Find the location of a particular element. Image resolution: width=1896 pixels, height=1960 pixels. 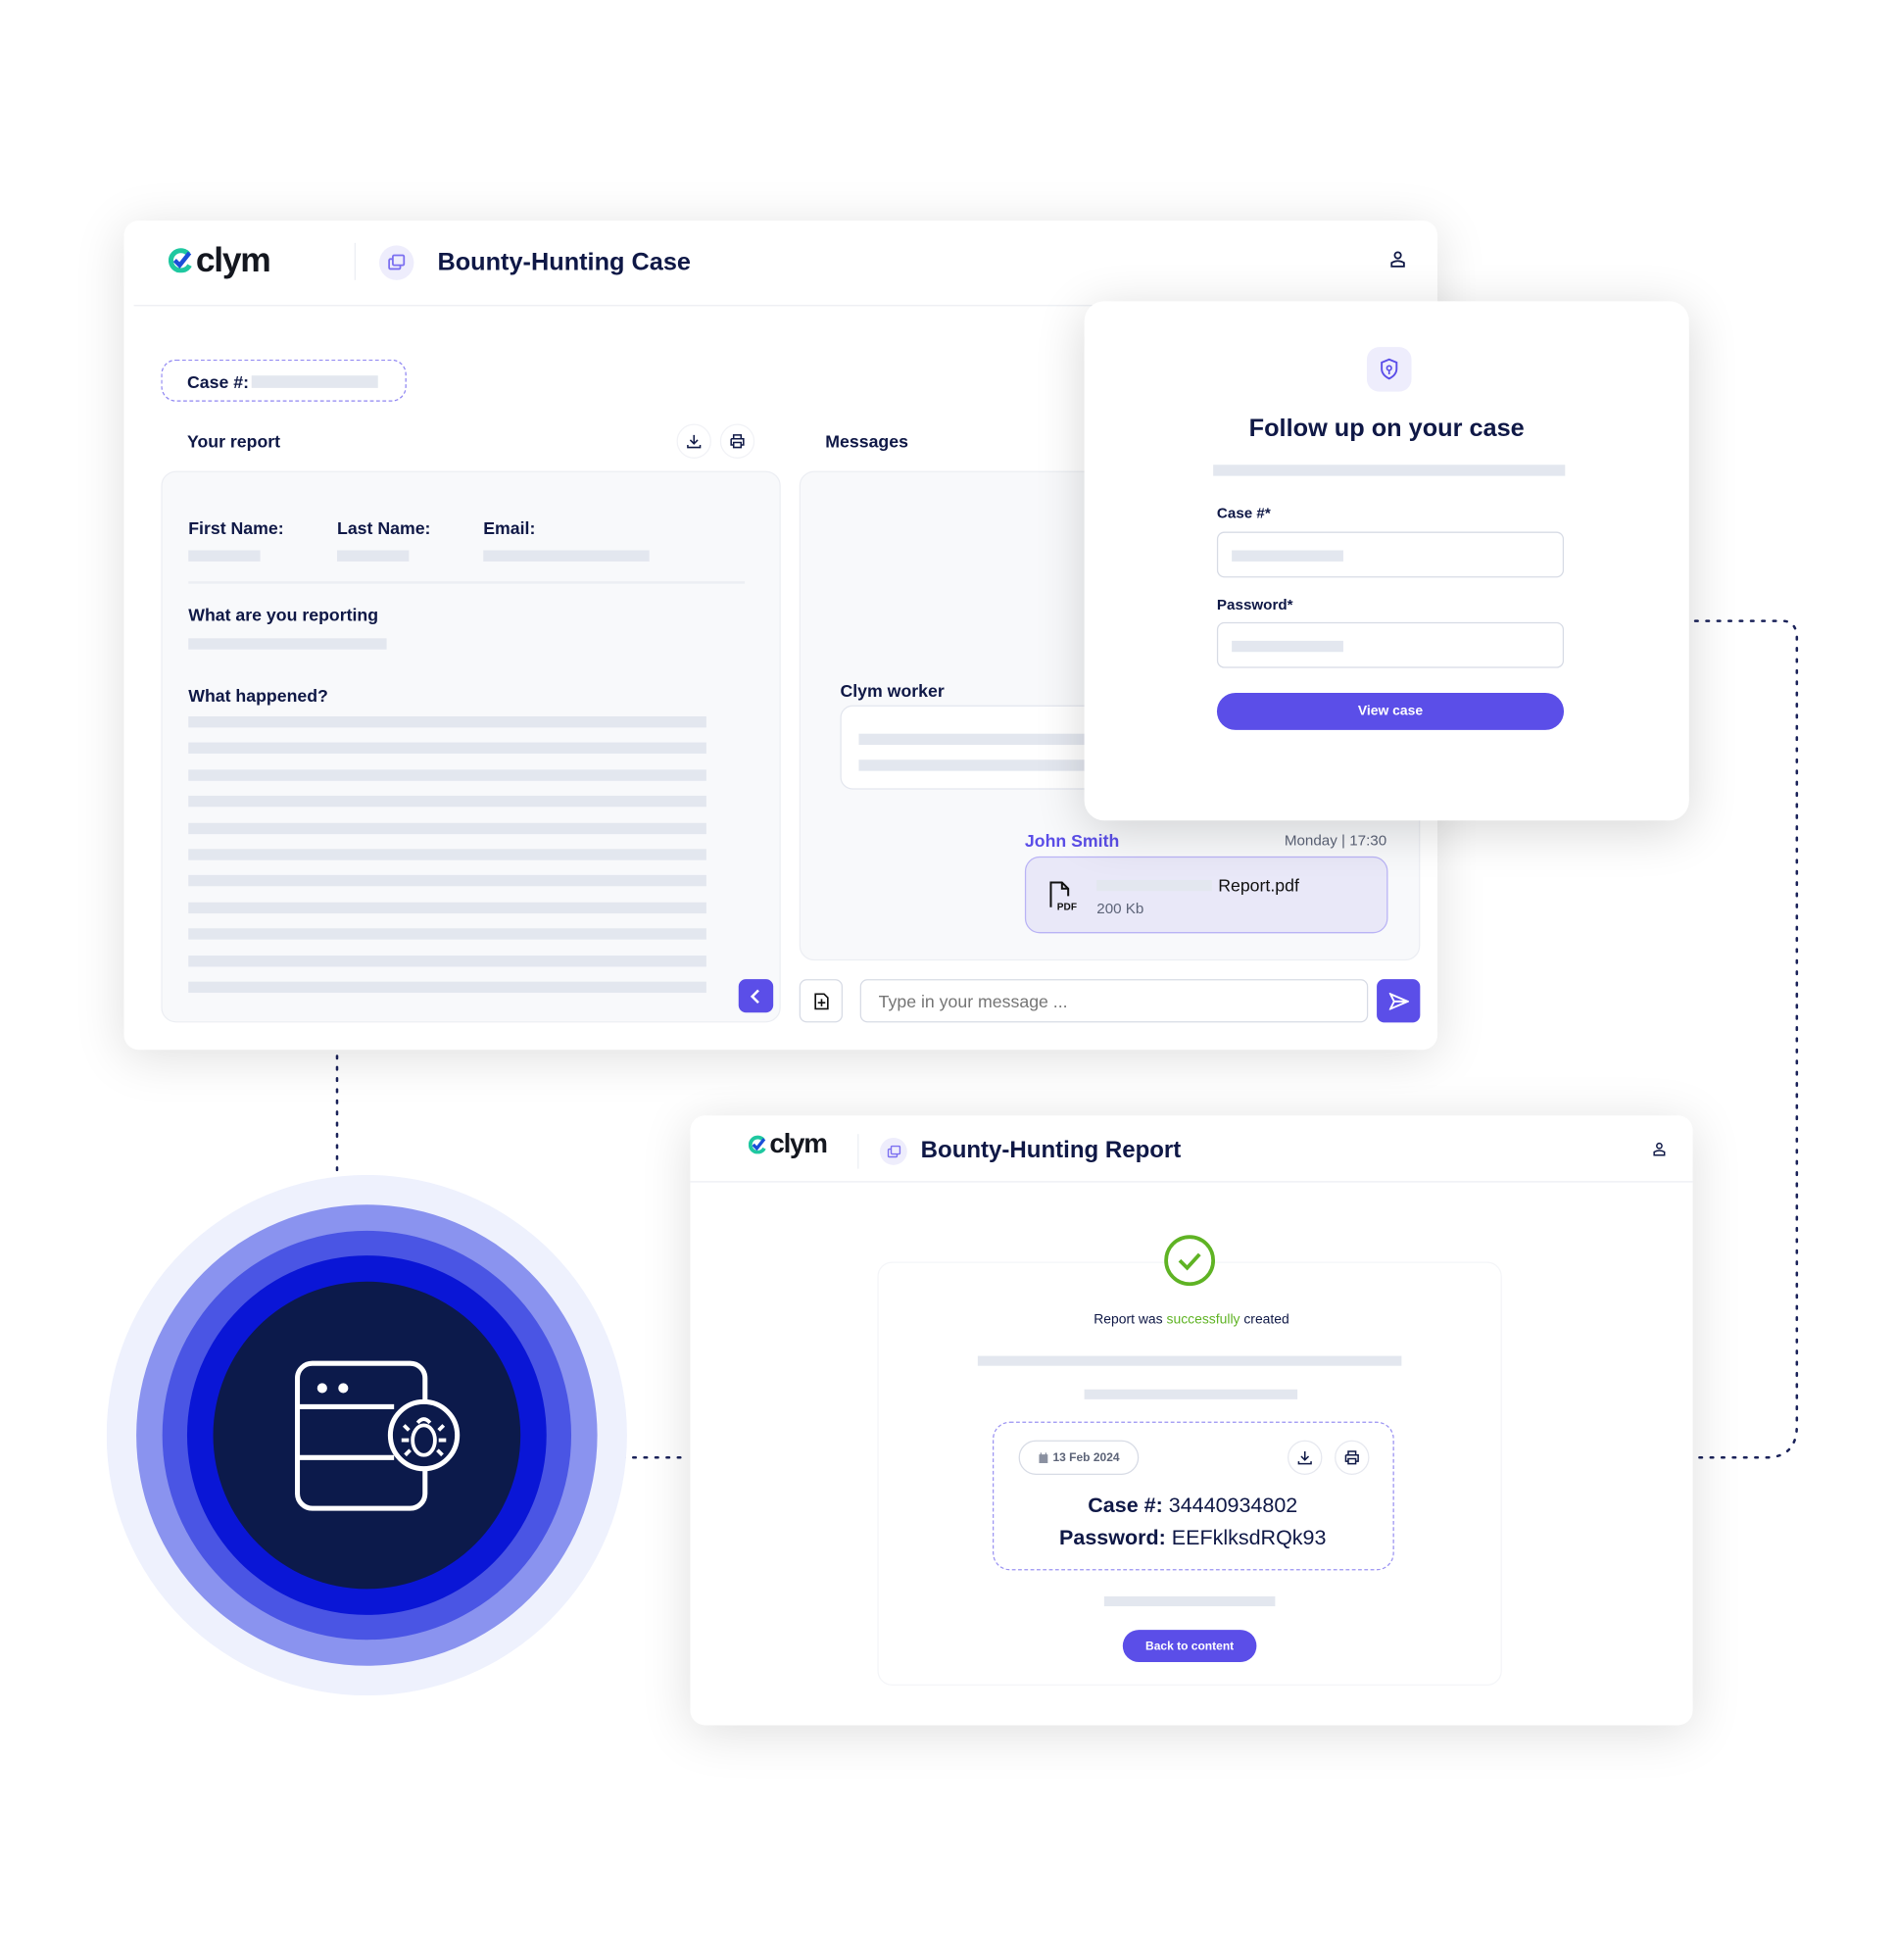

attach-file-button is located at coordinates (821, 1001).